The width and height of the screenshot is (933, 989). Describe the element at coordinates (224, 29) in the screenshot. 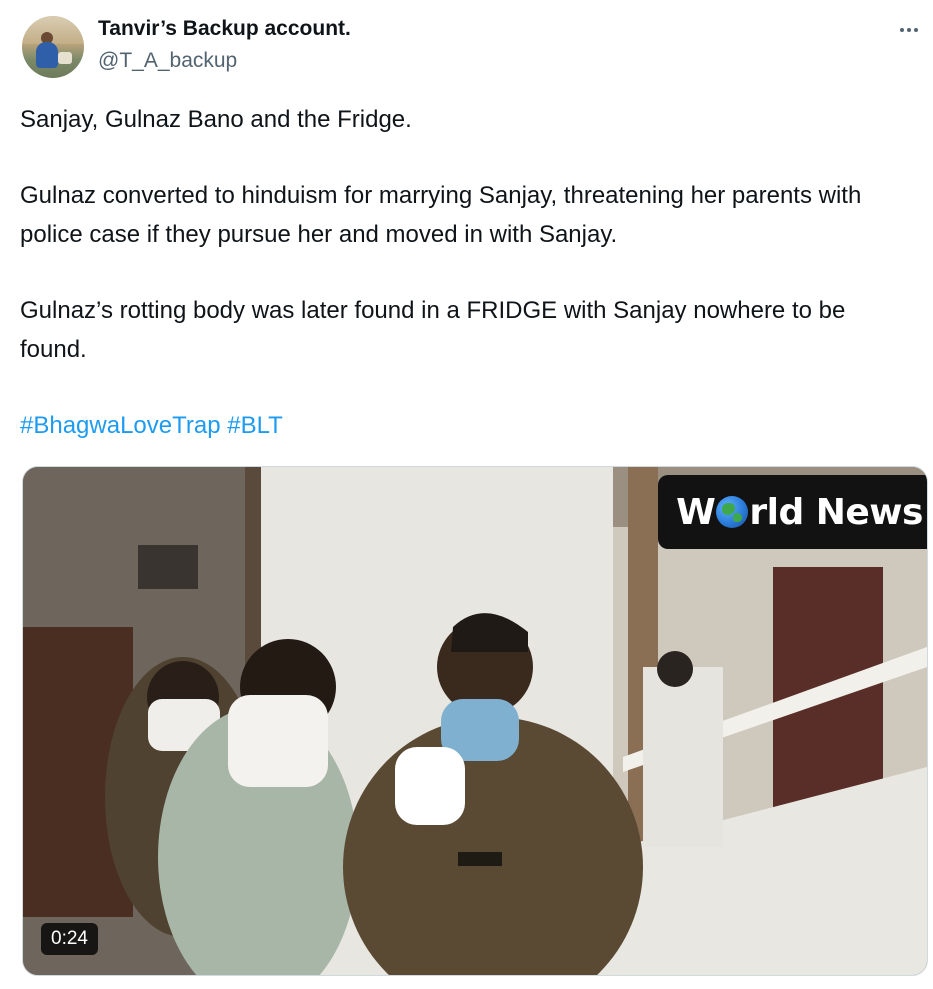

I see `author-display-name: Tanvir’s Backup account.` at that location.